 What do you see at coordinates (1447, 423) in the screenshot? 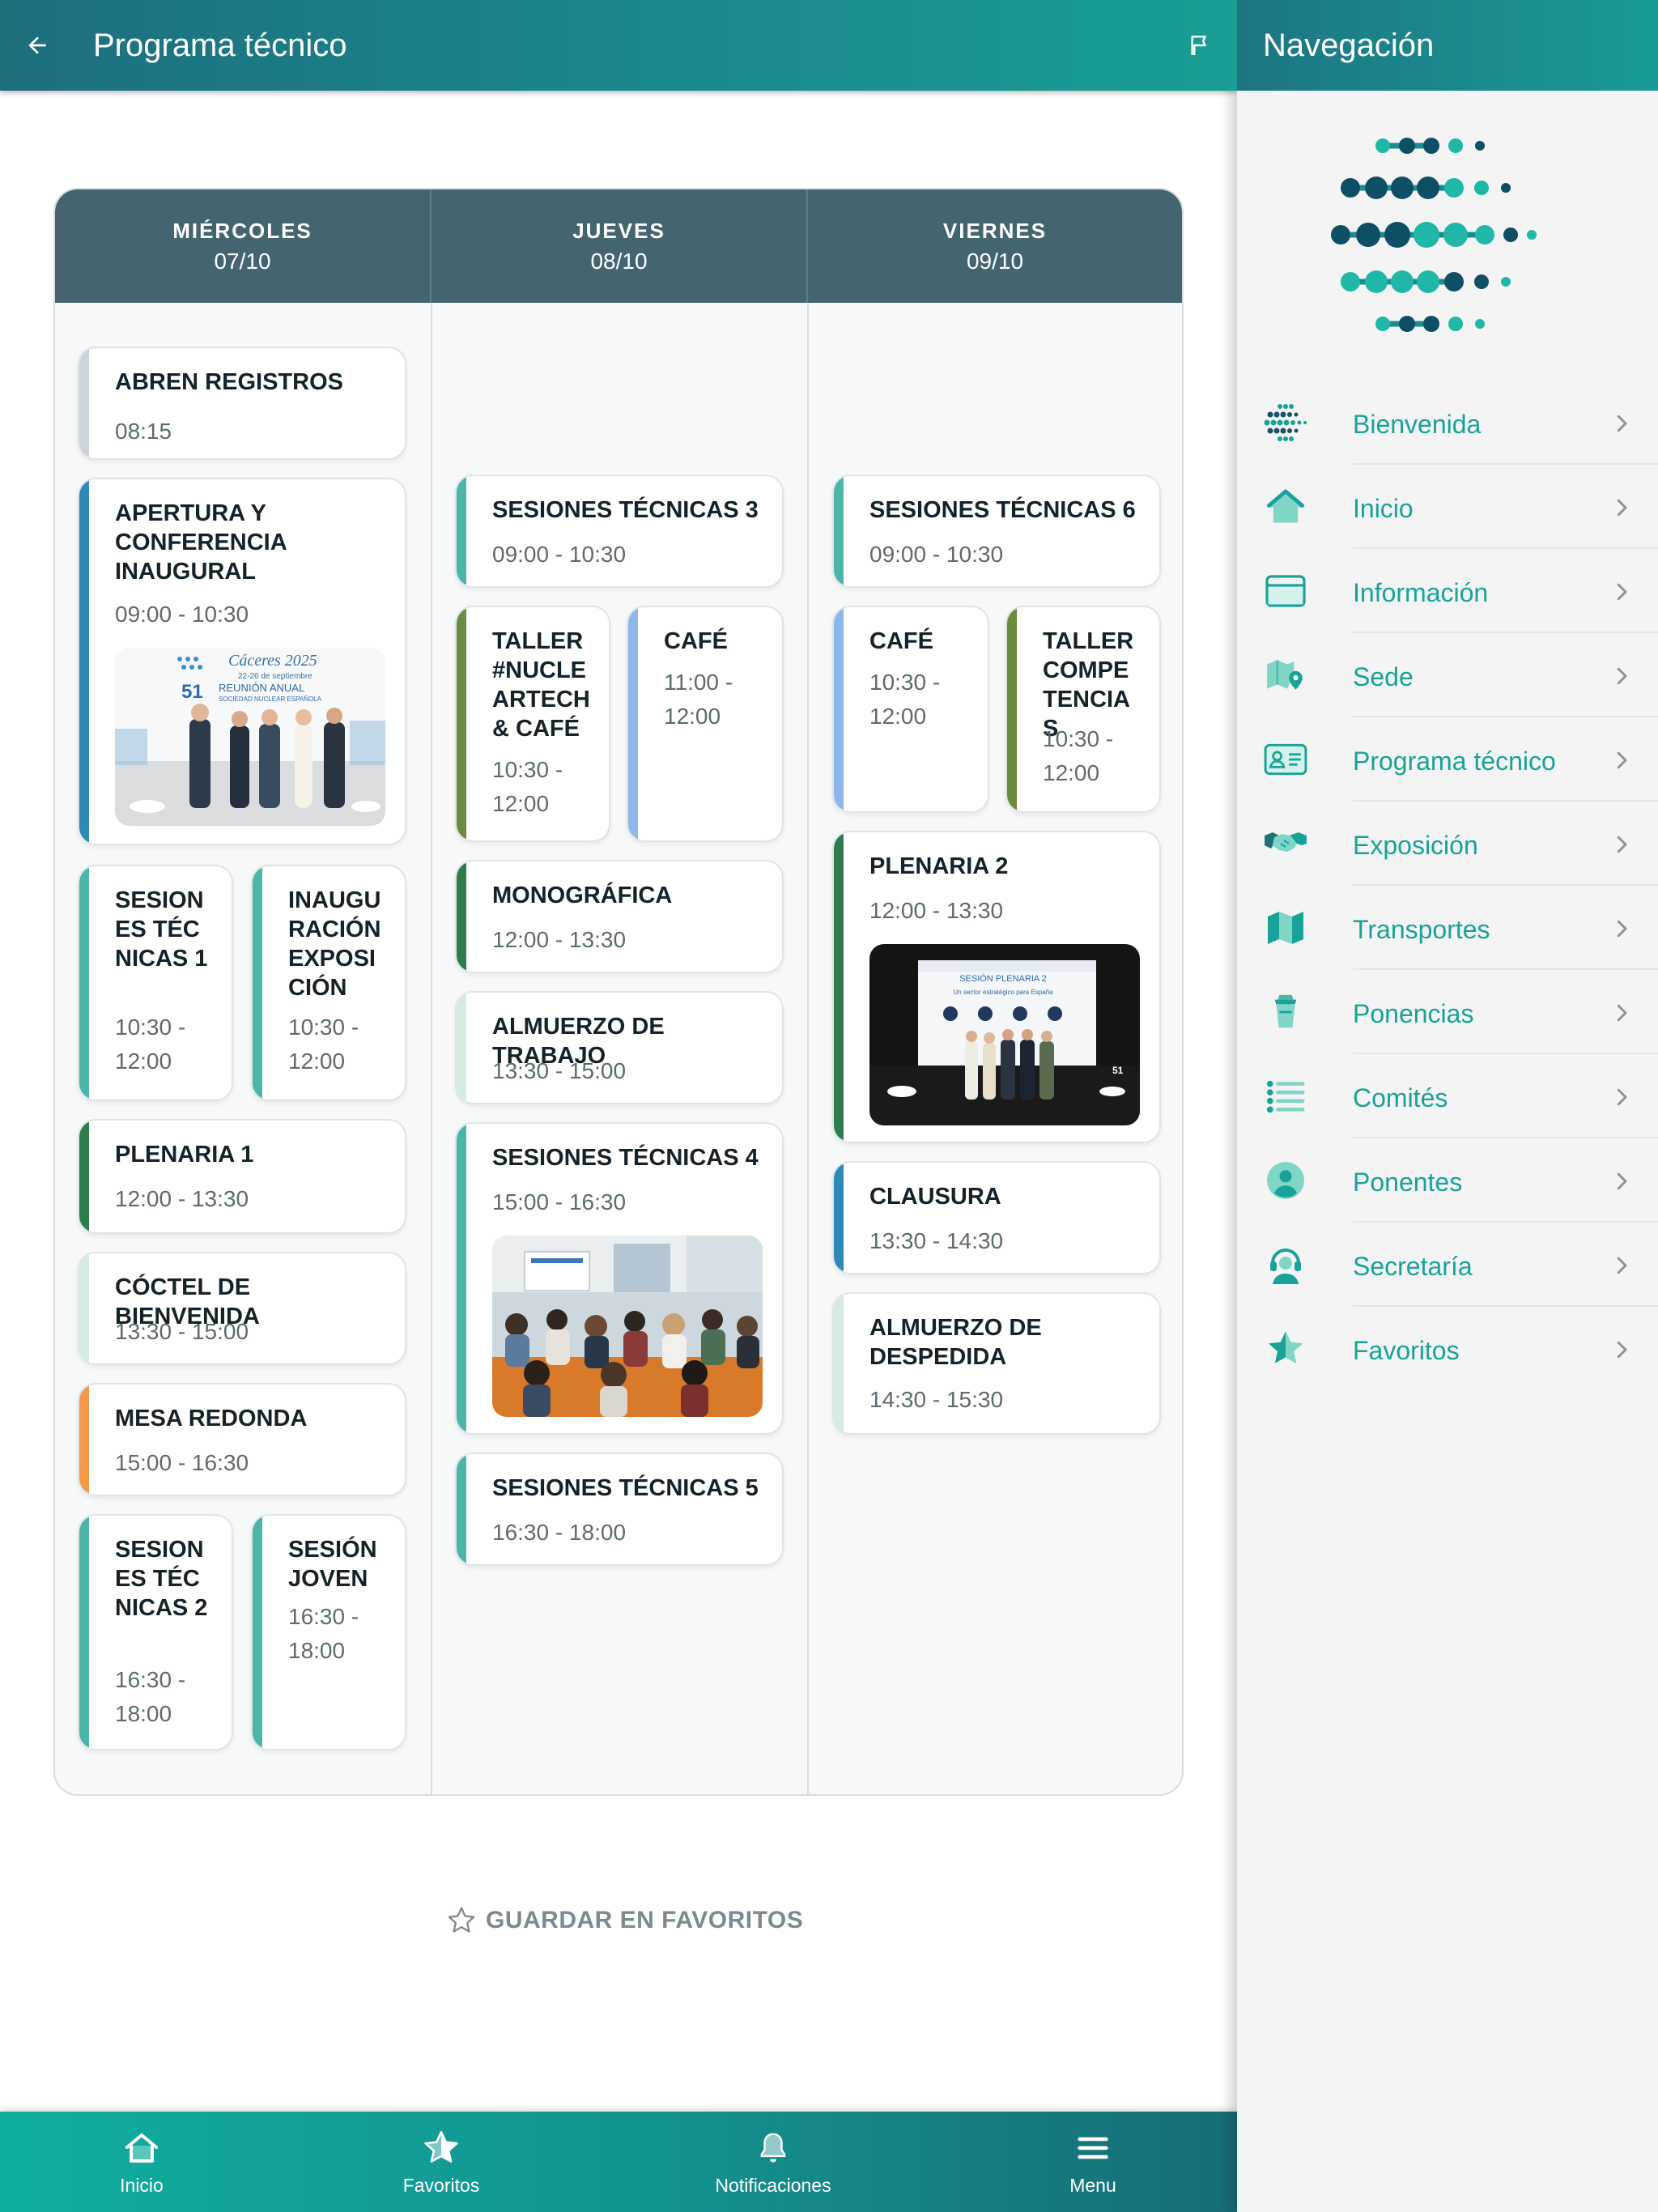
I see `nav-item-bienvenida: Bienvenida` at bounding box center [1447, 423].